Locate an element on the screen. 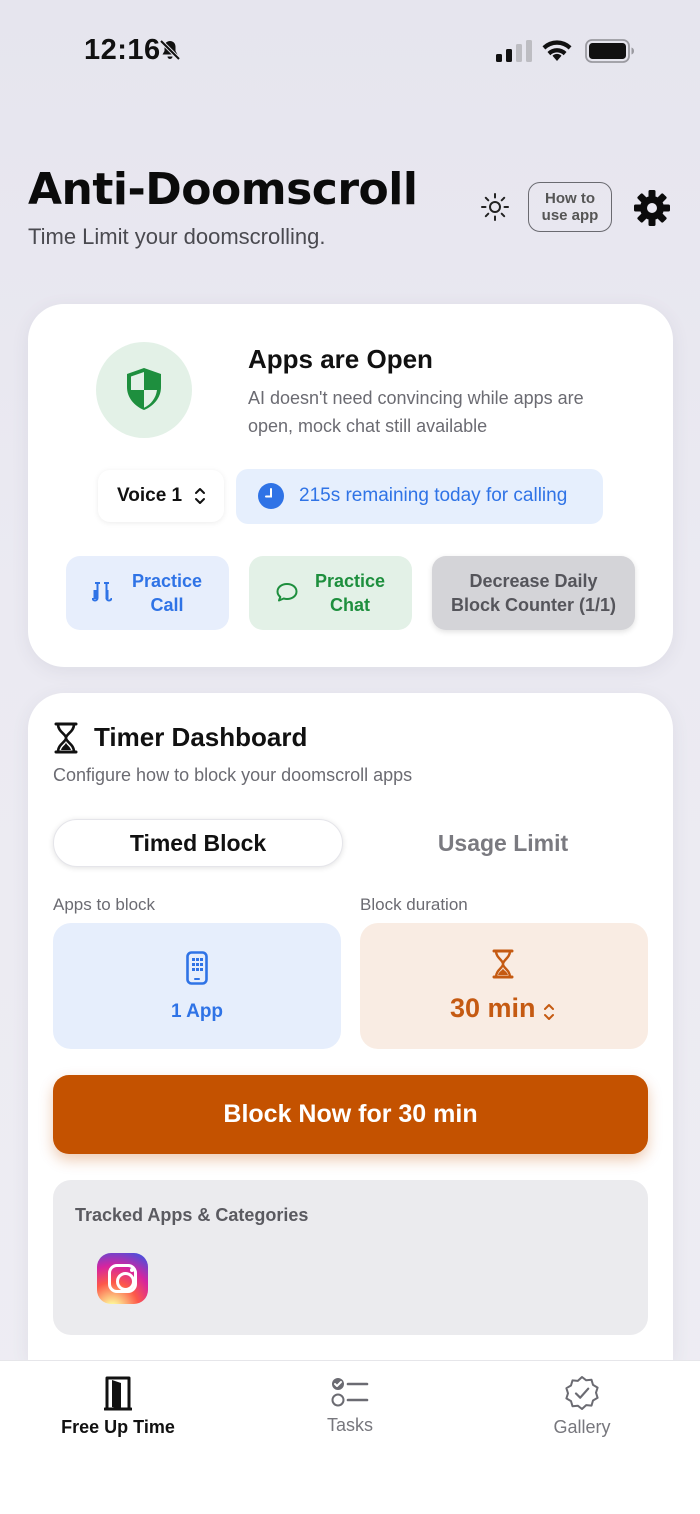 Image resolution: width=700 pixels, height=1514 pixels. tab-label: Free Up Time is located at coordinates (118, 1427).